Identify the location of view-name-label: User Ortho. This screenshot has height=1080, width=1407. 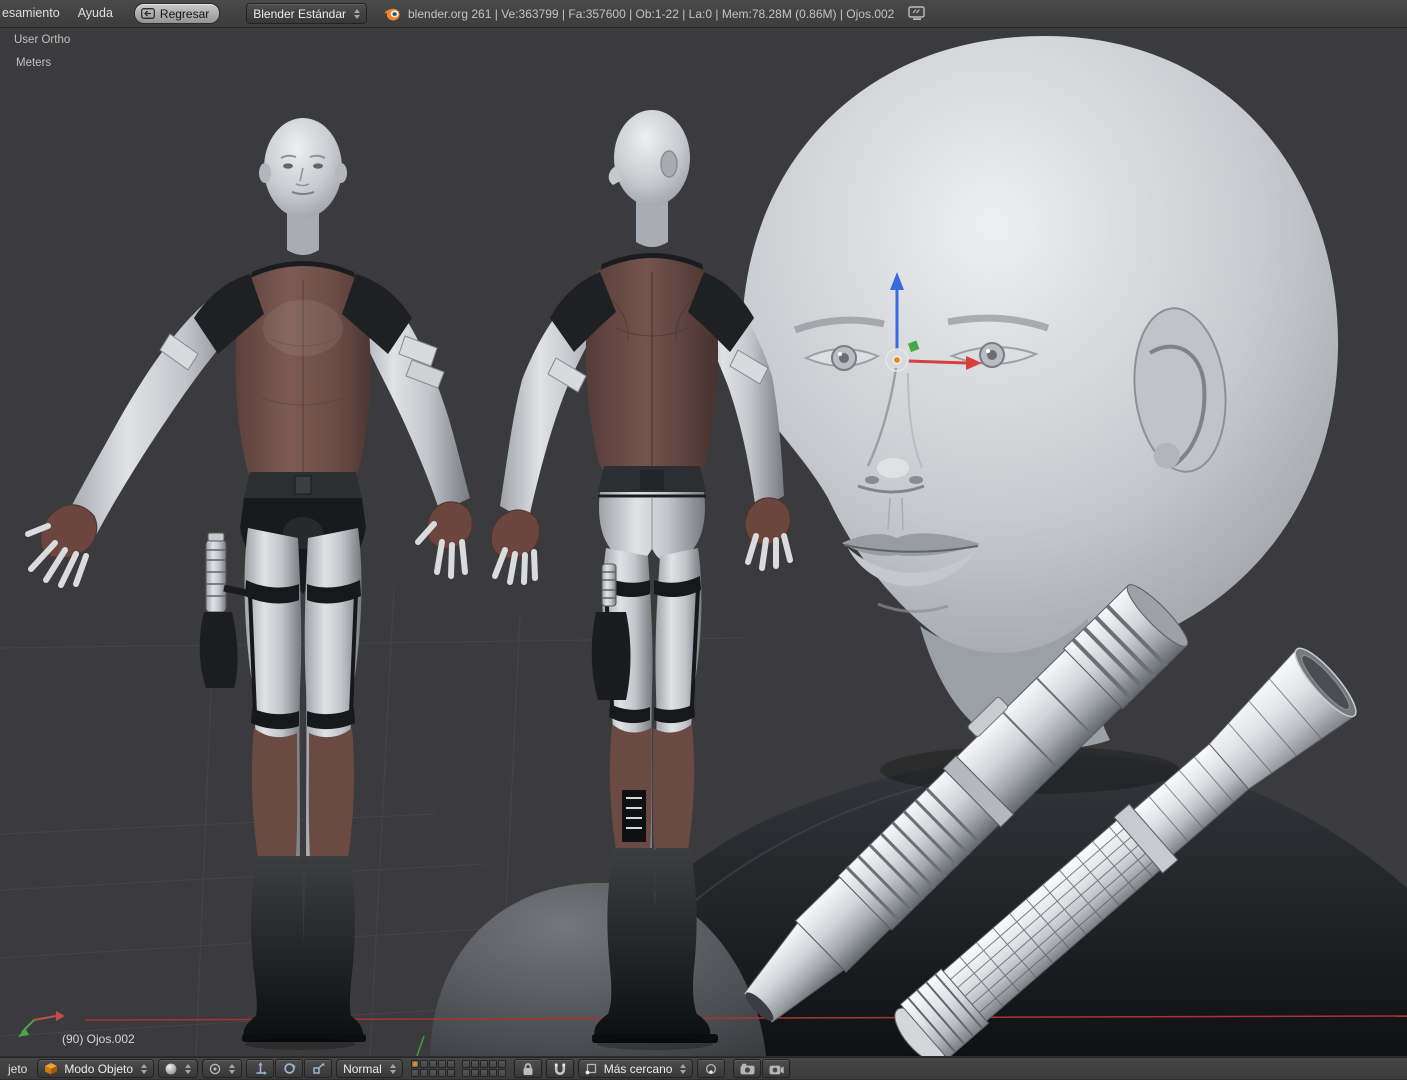
(42, 40).